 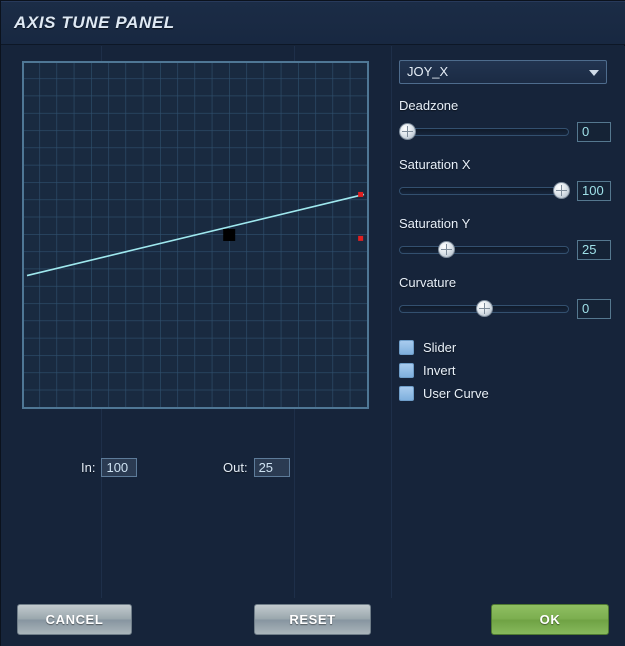 I want to click on title-bar: AXIS TUNE PANEL, so click(x=313, y=23).